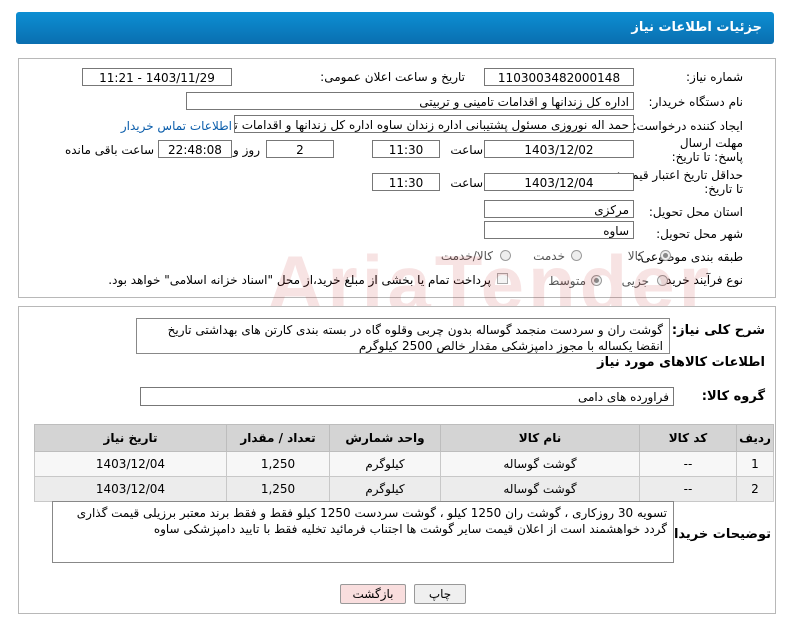 This screenshot has height=620, width=789. I want to click on price-valid-date-field: 1403/12/04, so click(559, 182).